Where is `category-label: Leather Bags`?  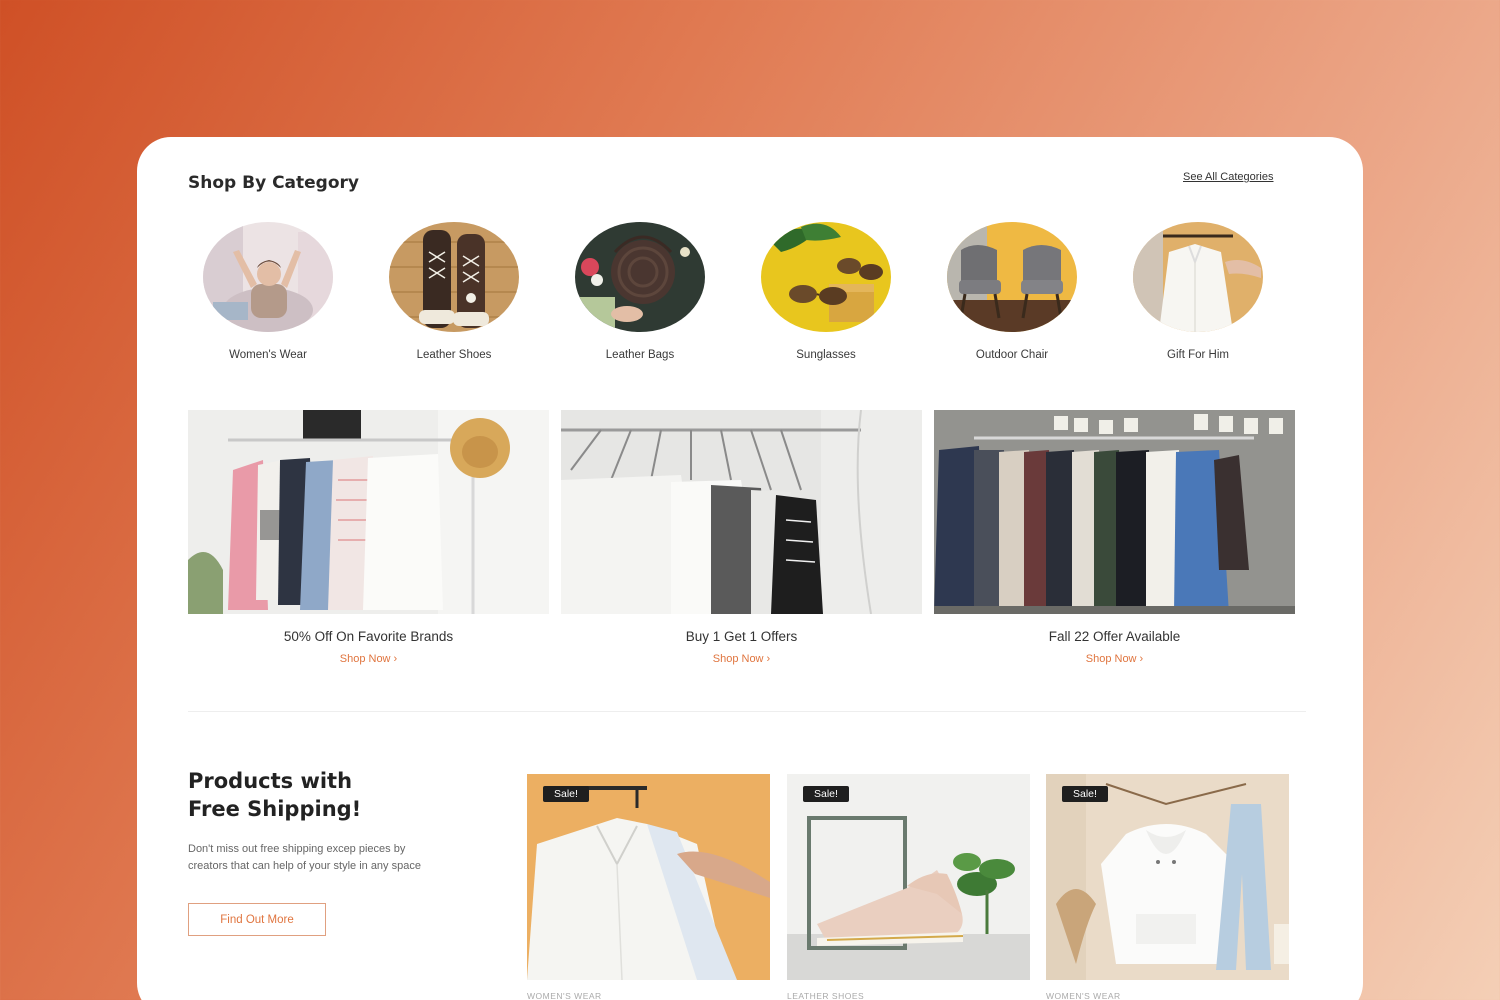
category-label: Leather Bags is located at coordinates (640, 355).